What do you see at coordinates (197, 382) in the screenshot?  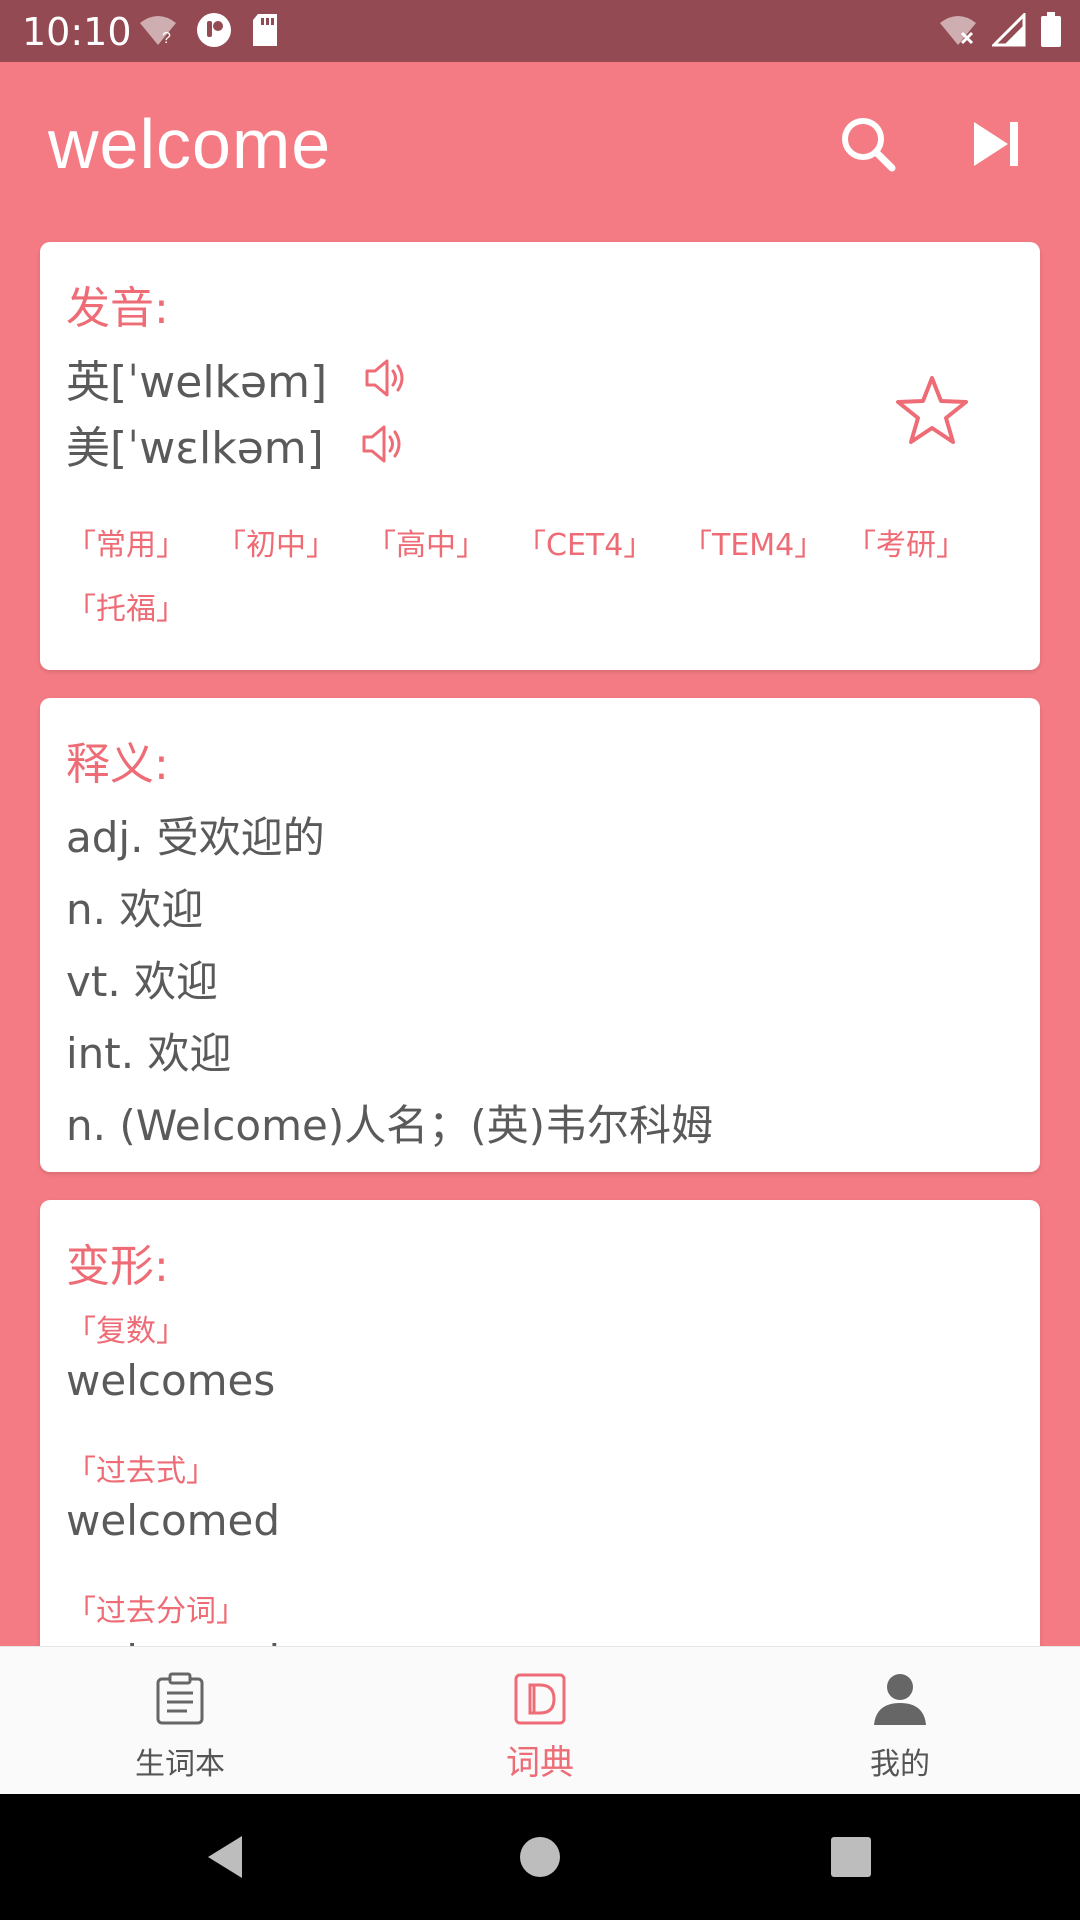 I see `uk-phonetic: 英[ˈwelkəm]` at bounding box center [197, 382].